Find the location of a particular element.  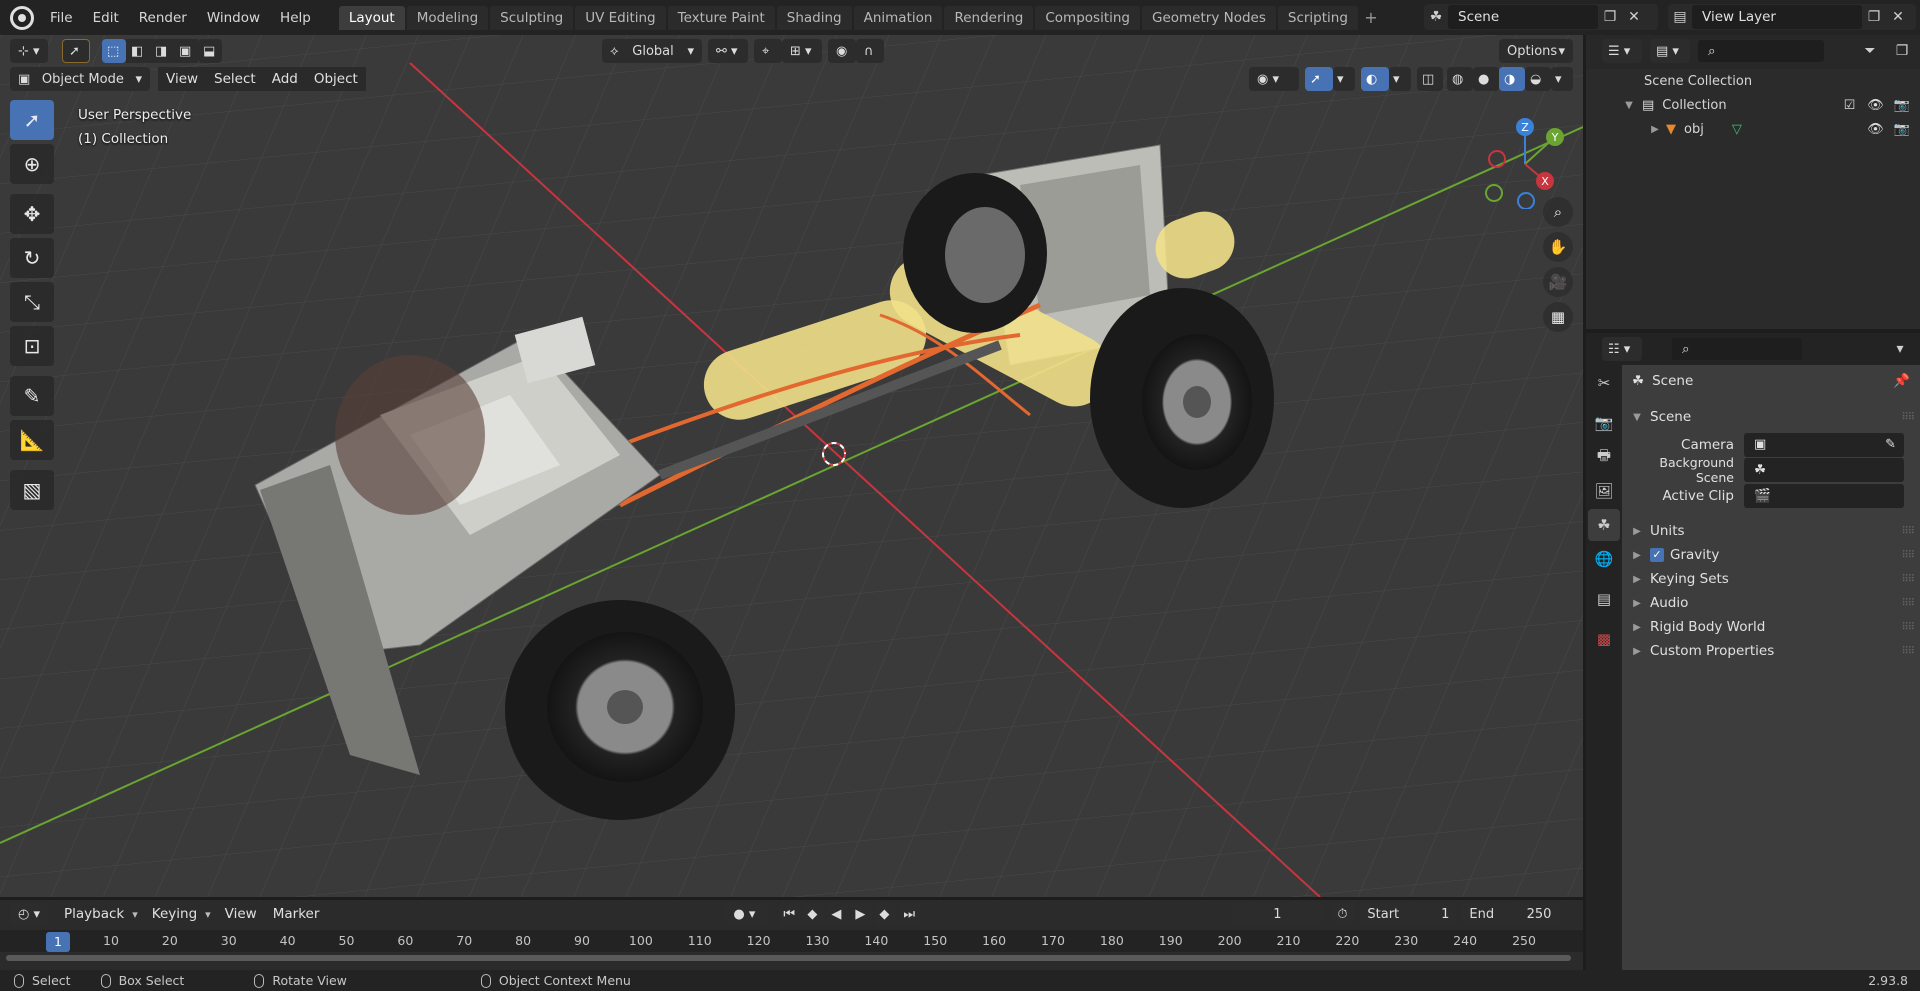

rendered-shading-icon: ◒ is located at coordinates (1538, 79).